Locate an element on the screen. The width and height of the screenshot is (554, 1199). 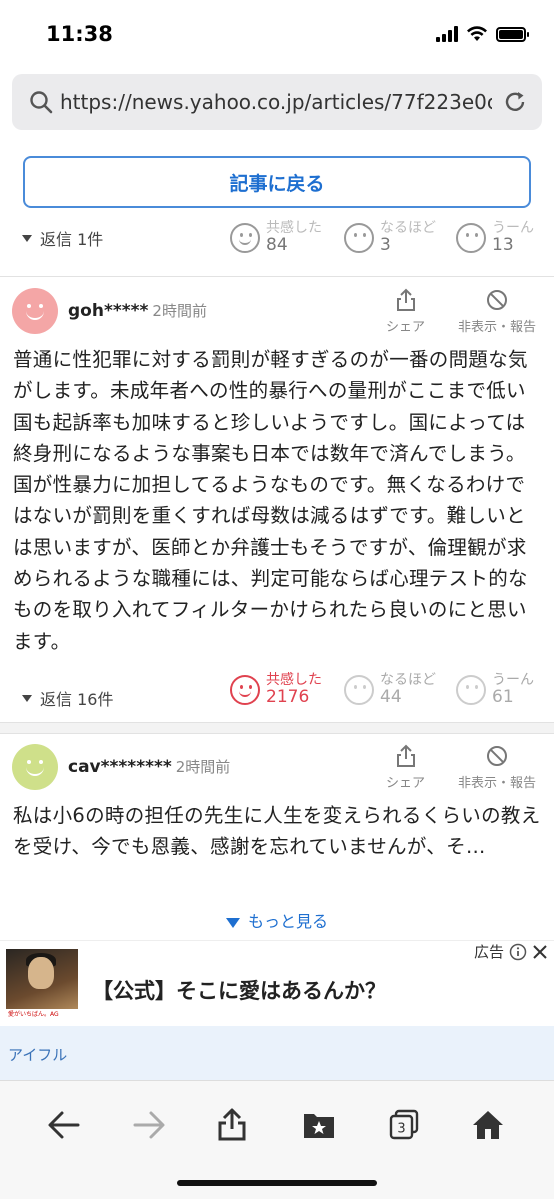
replies-count: 返信 1件 is located at coordinates (72, 239).